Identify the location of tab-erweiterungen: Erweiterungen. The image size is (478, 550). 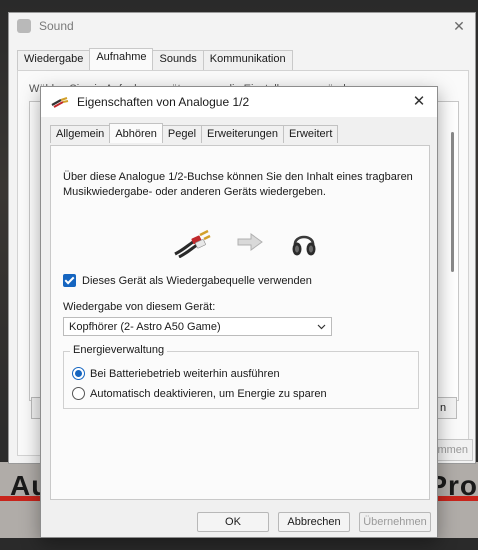
(242, 134).